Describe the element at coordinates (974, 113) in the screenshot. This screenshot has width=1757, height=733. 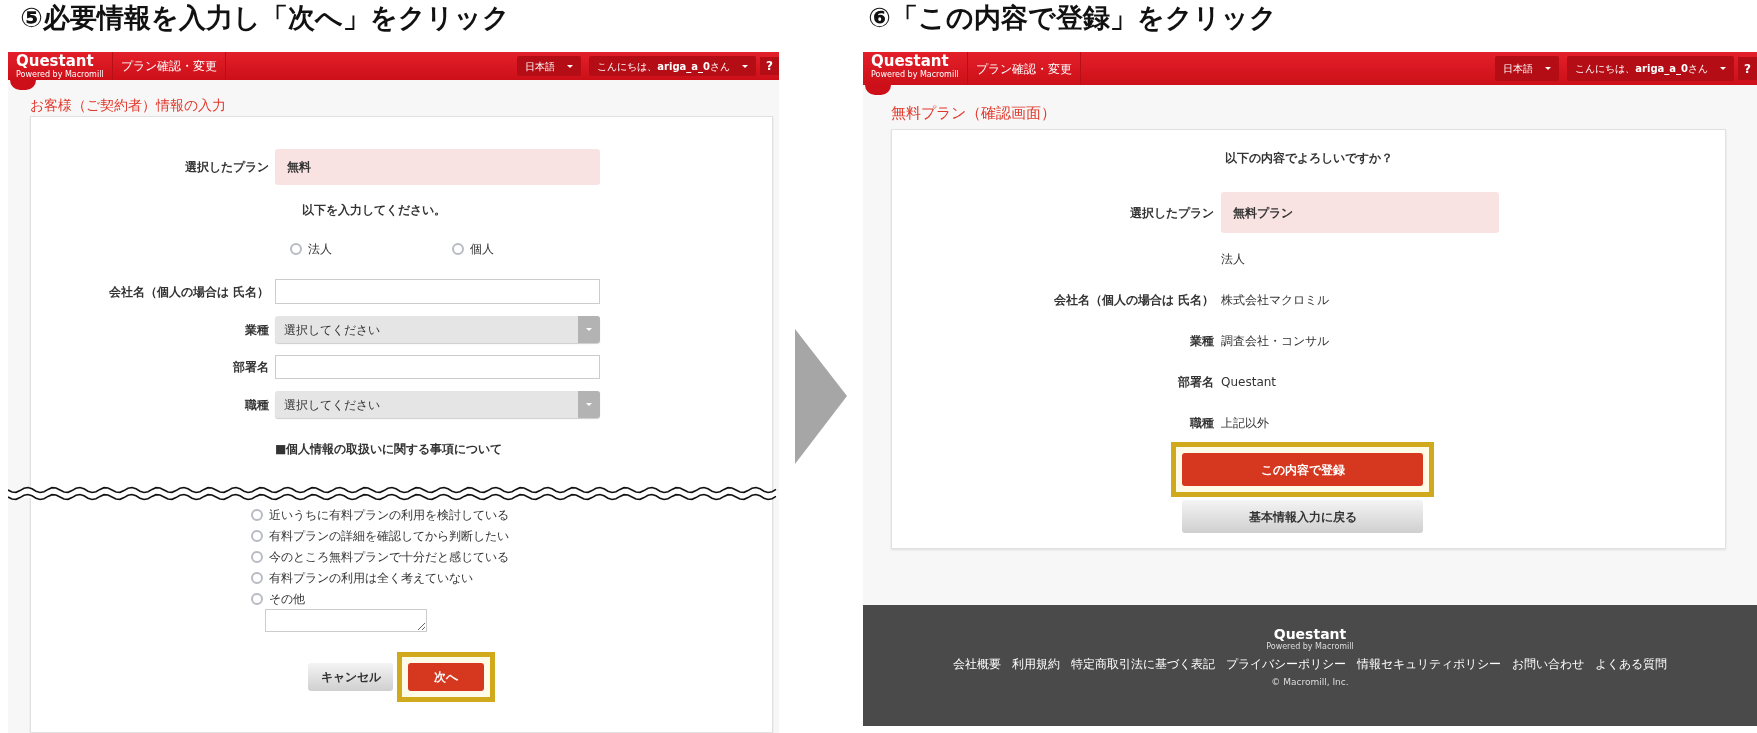
I see `page-title: 無料プラン（確認画面）` at that location.